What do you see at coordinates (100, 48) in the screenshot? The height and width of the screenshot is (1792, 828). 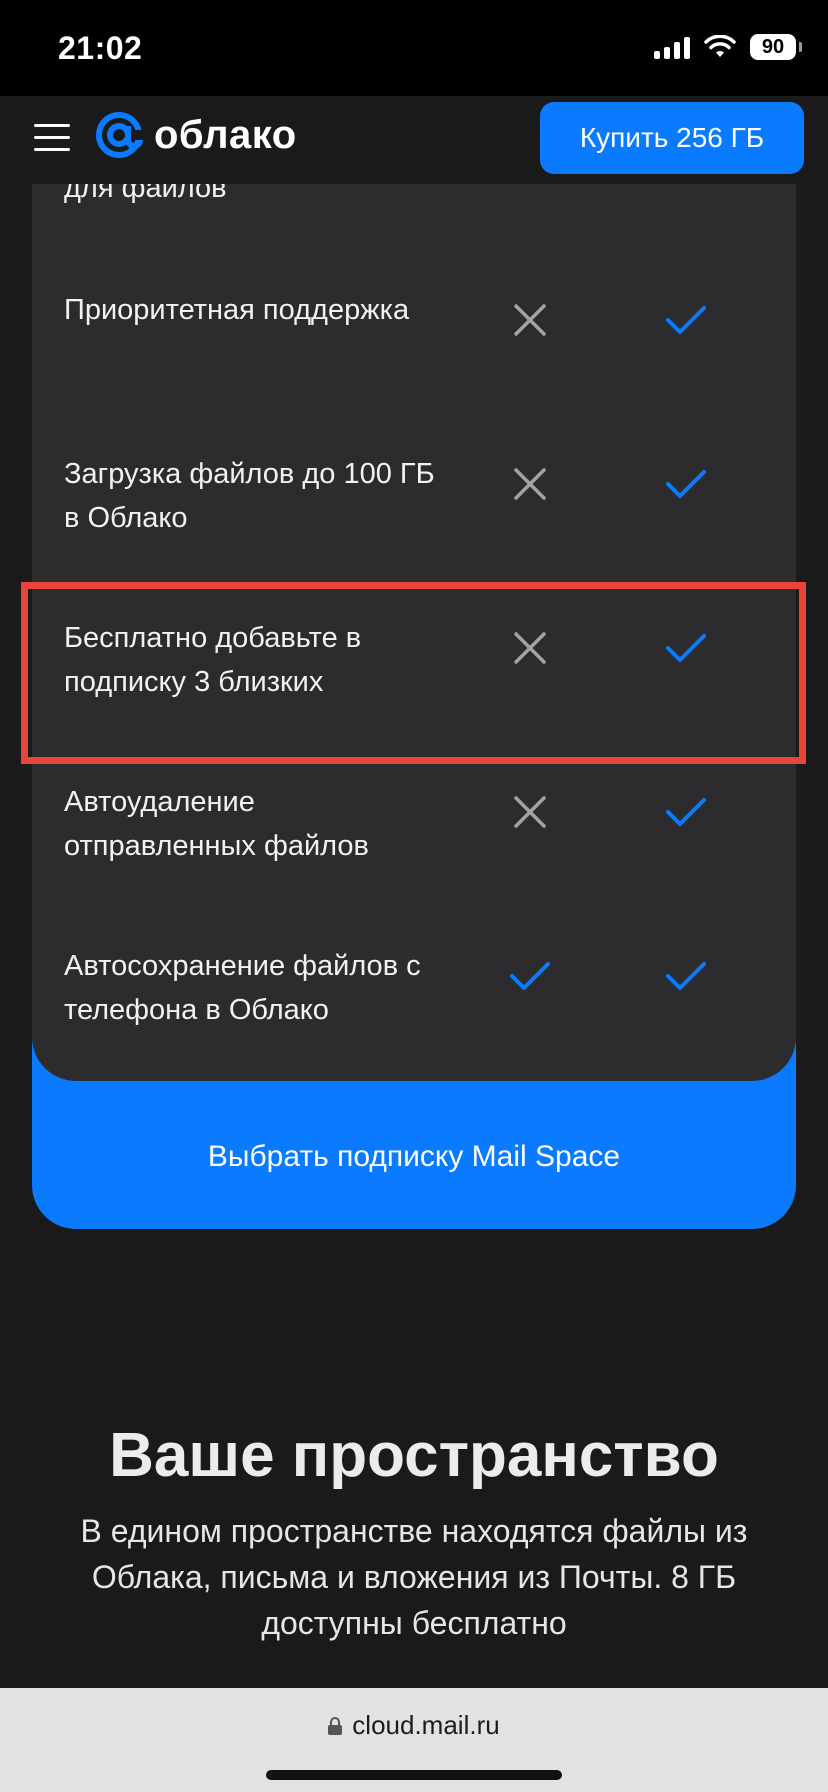 I see `status-time: 21:02` at bounding box center [100, 48].